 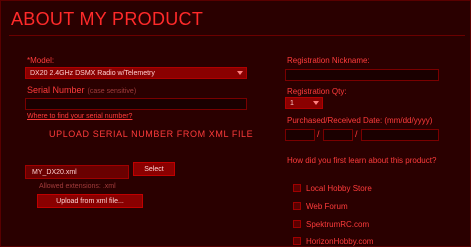 What do you see at coordinates (328, 60) in the screenshot?
I see `nickname-label: Registration Nickname:` at bounding box center [328, 60].